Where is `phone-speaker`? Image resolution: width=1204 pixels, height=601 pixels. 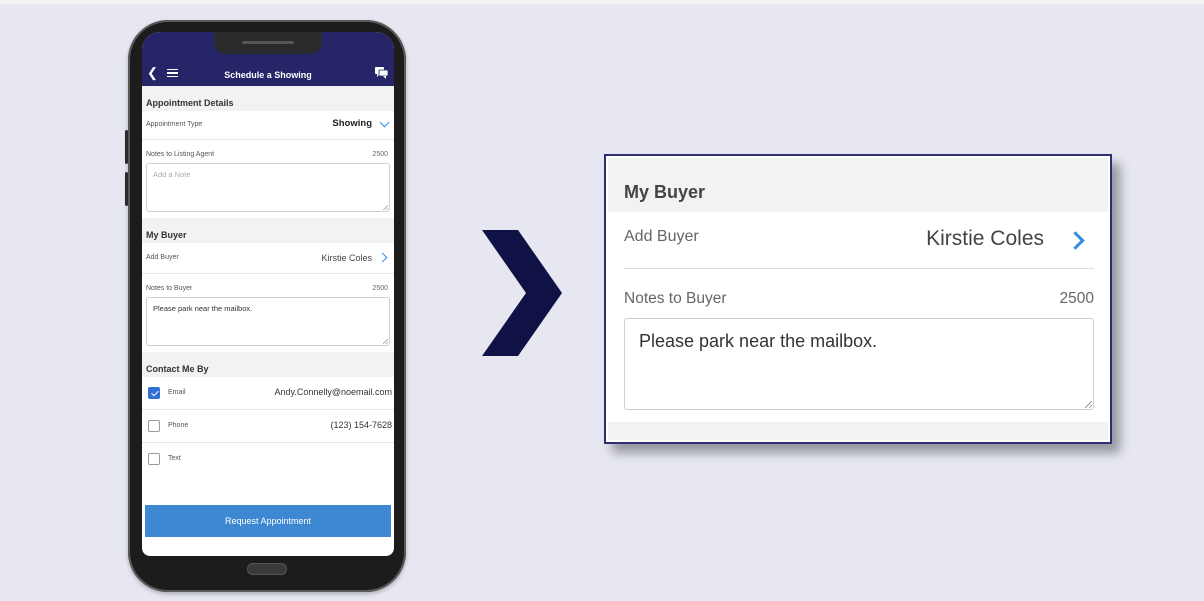
phone-speaker is located at coordinates (268, 42).